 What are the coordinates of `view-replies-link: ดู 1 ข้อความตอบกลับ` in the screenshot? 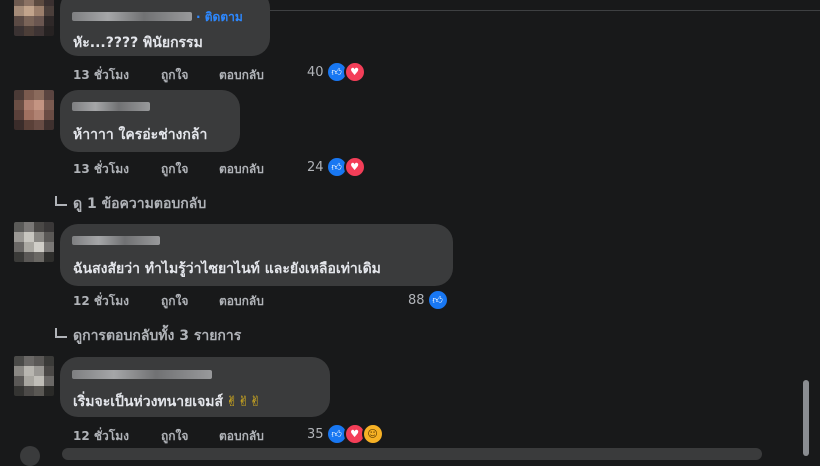 It's located at (130, 204).